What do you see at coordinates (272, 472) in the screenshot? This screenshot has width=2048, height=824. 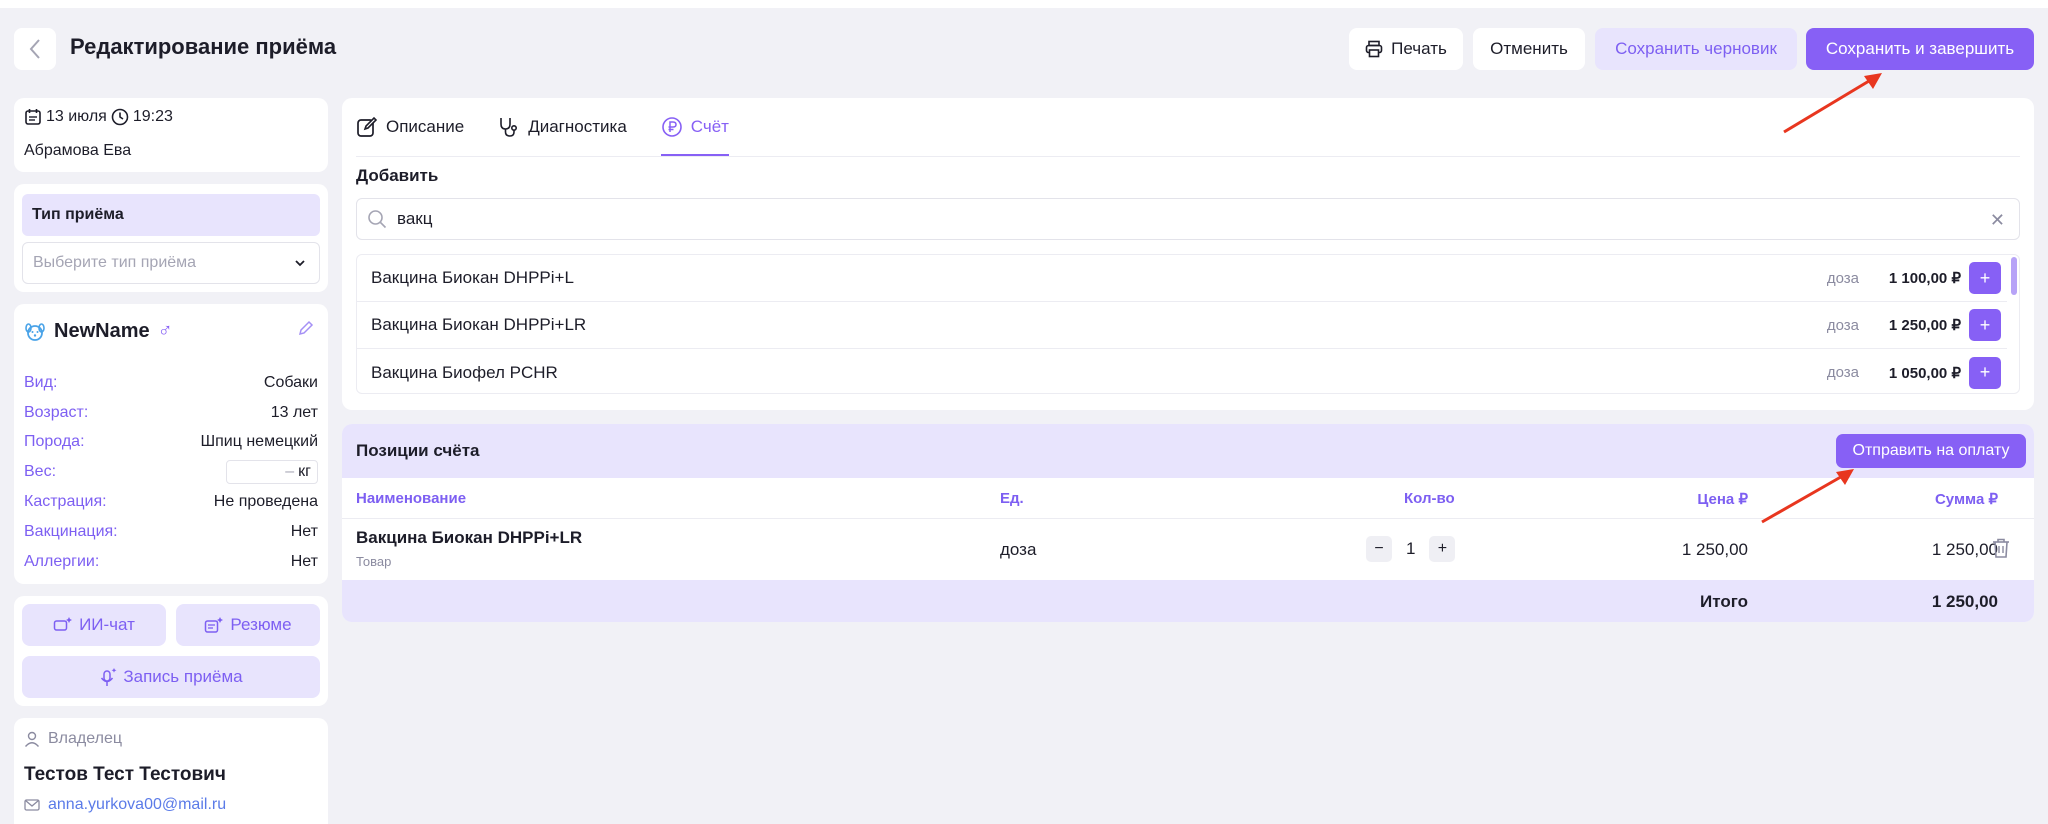 I see `weight-input: – кг` at bounding box center [272, 472].